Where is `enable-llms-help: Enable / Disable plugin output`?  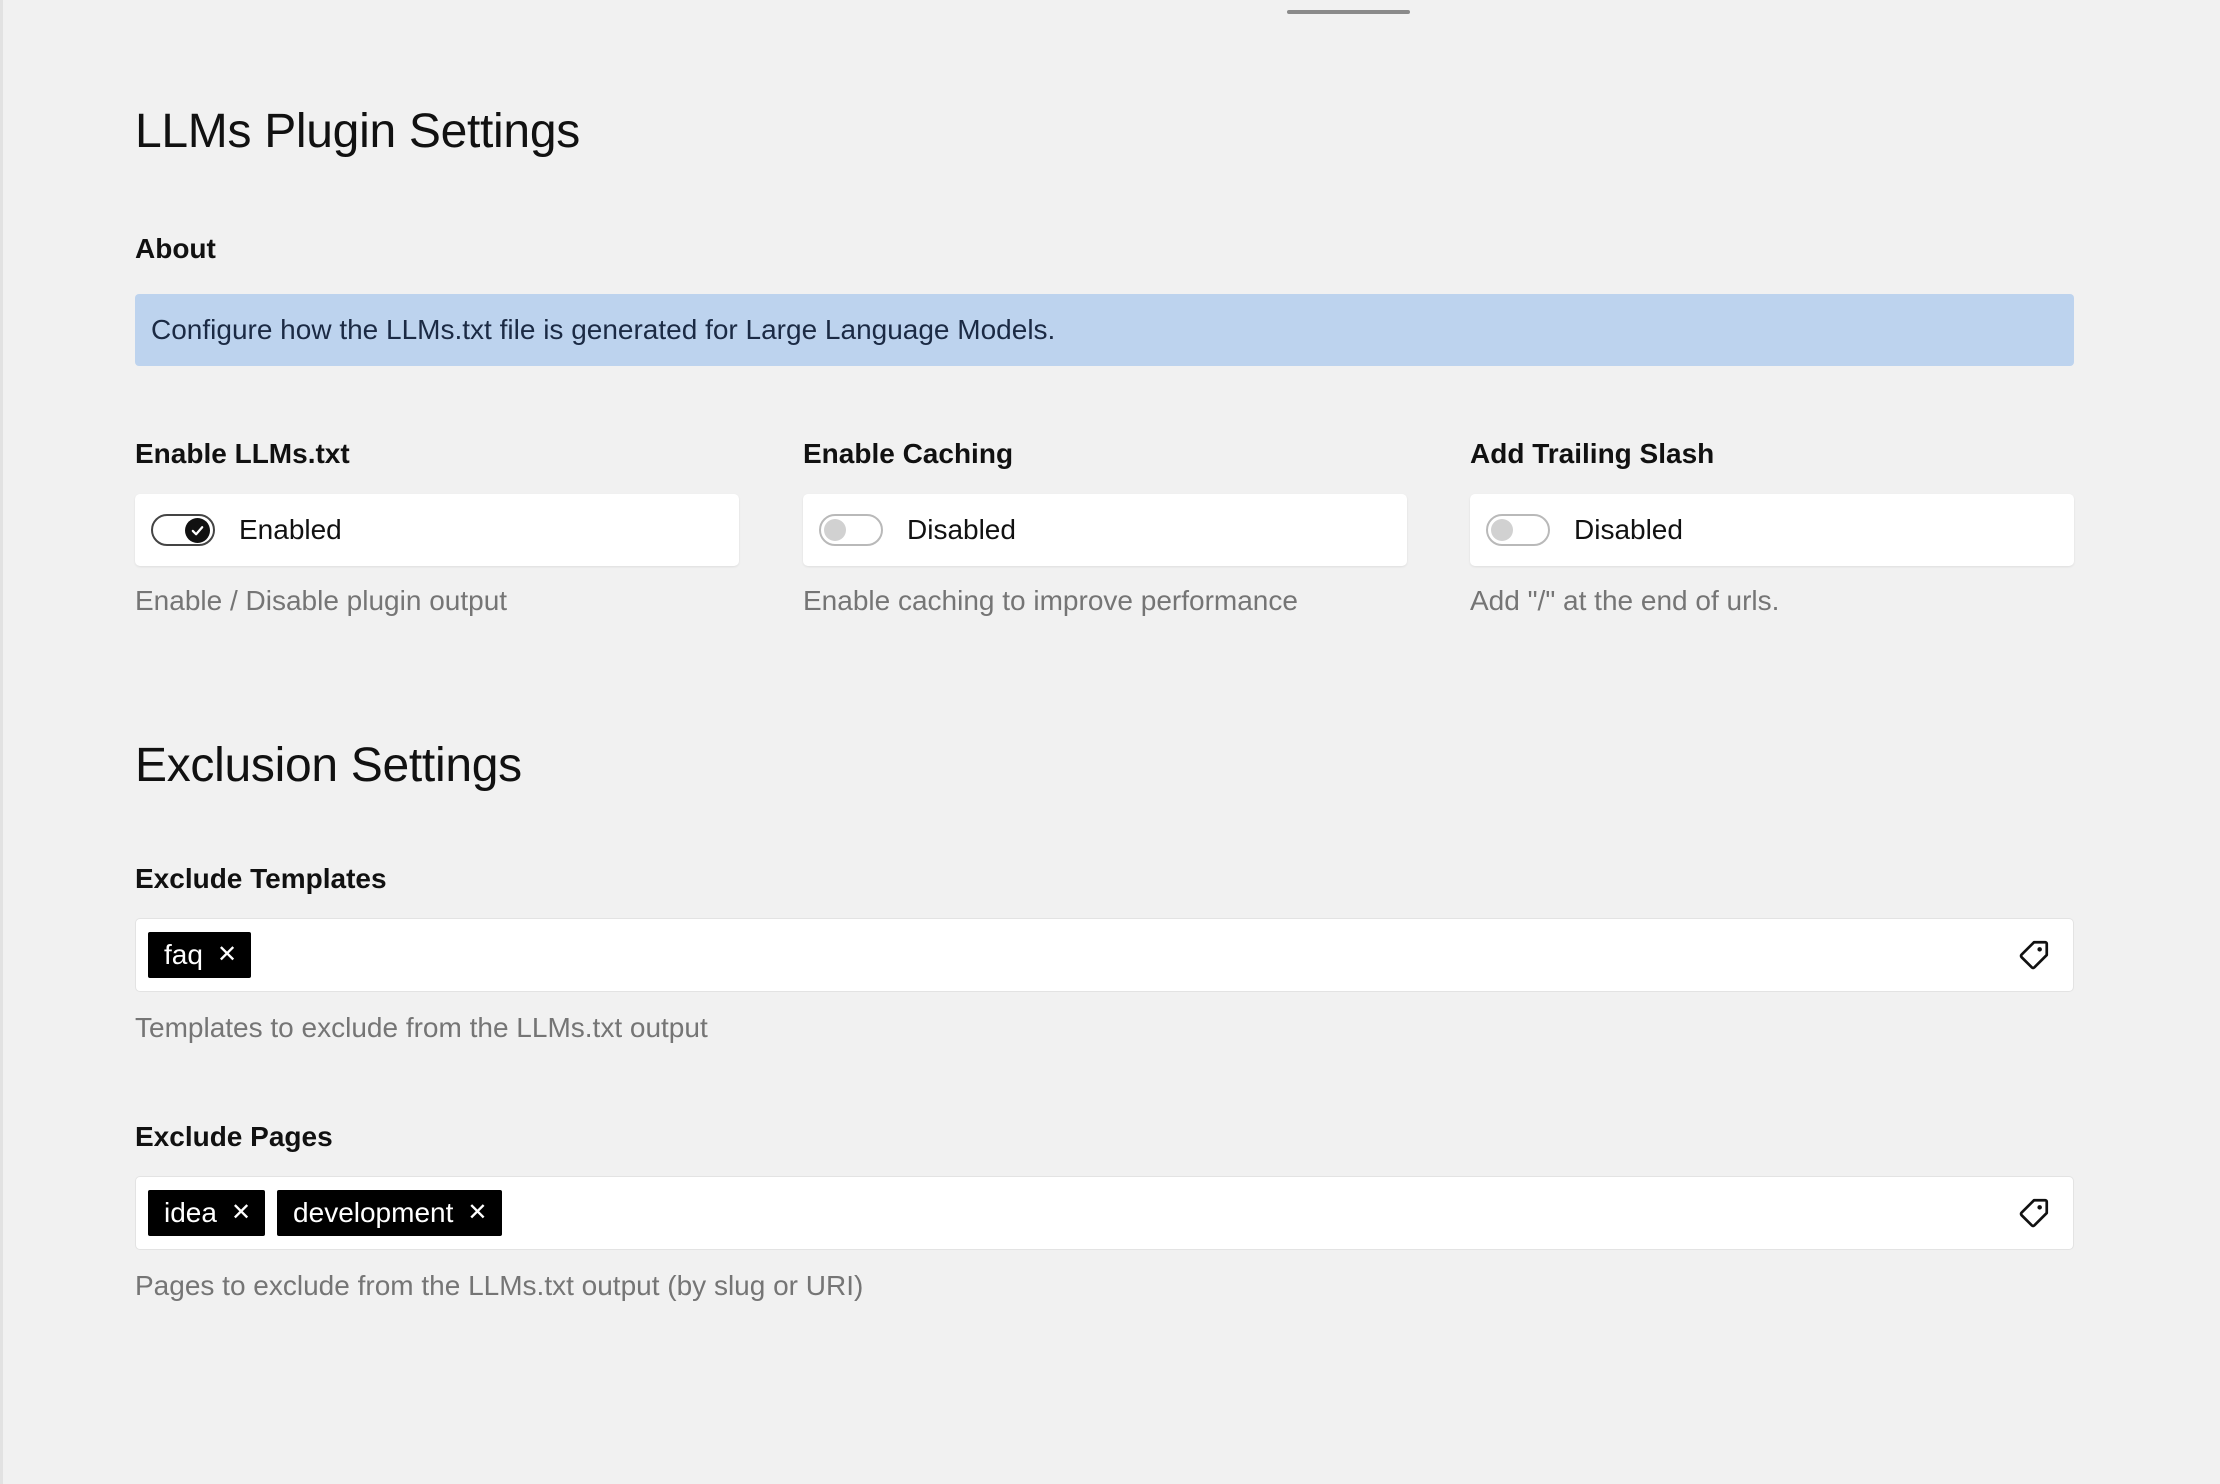
enable-llms-help: Enable / Disable plugin output is located at coordinates (321, 600).